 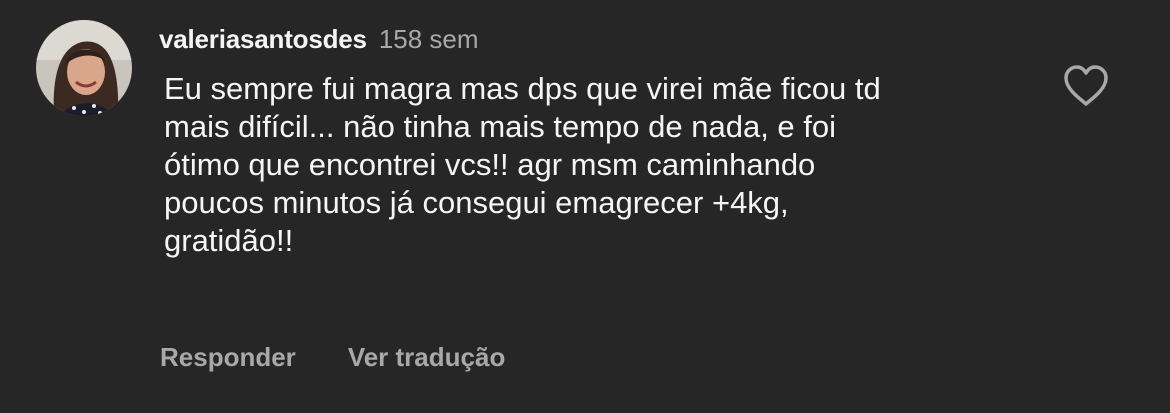 I want to click on comment-header: valeriasantosdes 158 sem, so click(x=319, y=39).